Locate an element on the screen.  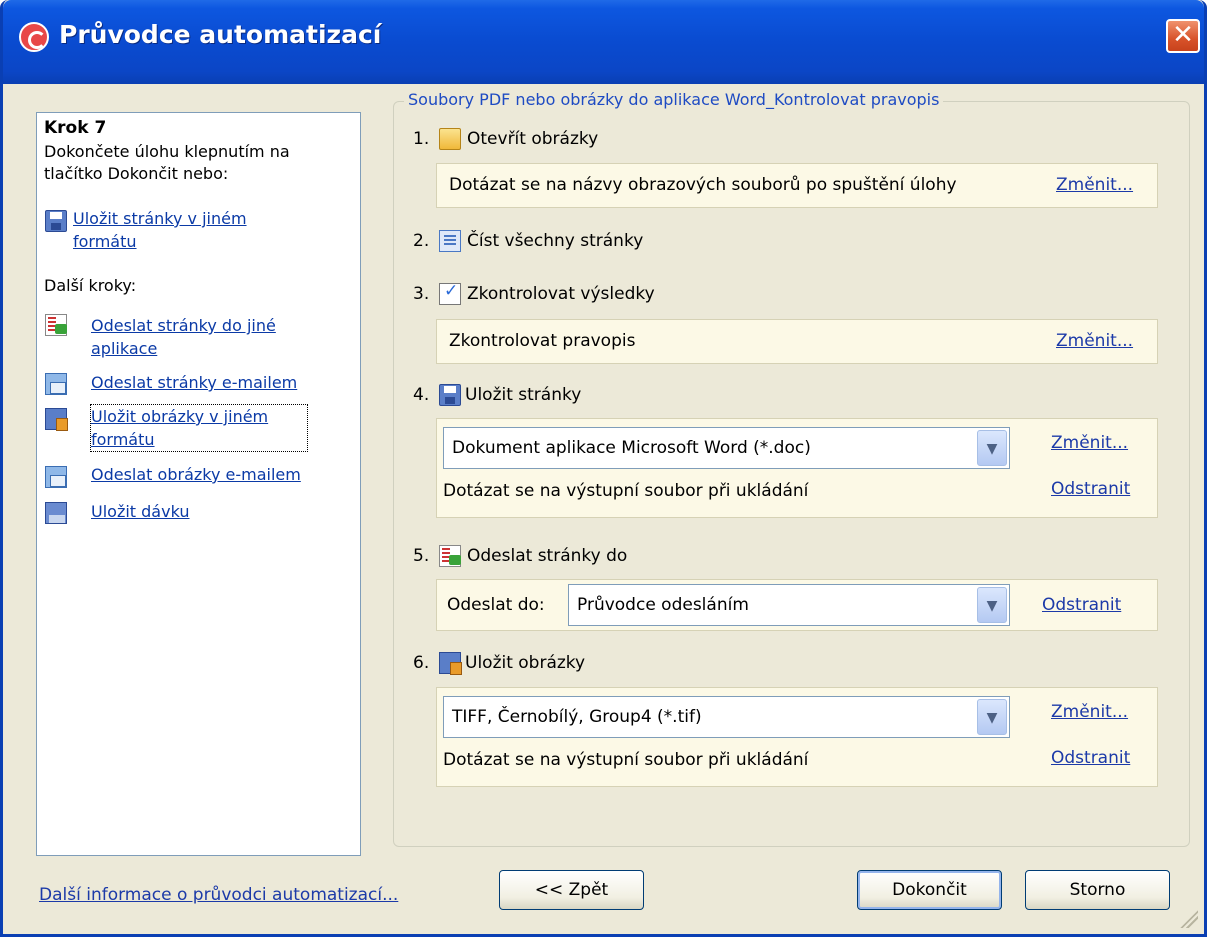
send-images-mail-icon is located at coordinates (56, 477).